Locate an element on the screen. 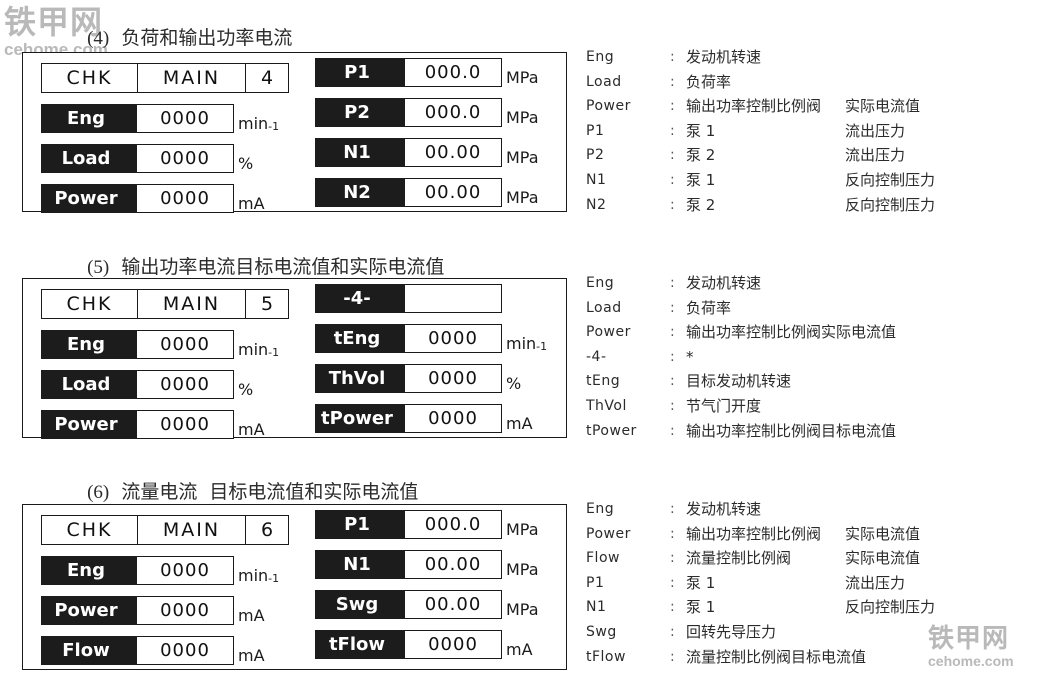  data-row: ThVol 0000 % is located at coordinates (431, 378).